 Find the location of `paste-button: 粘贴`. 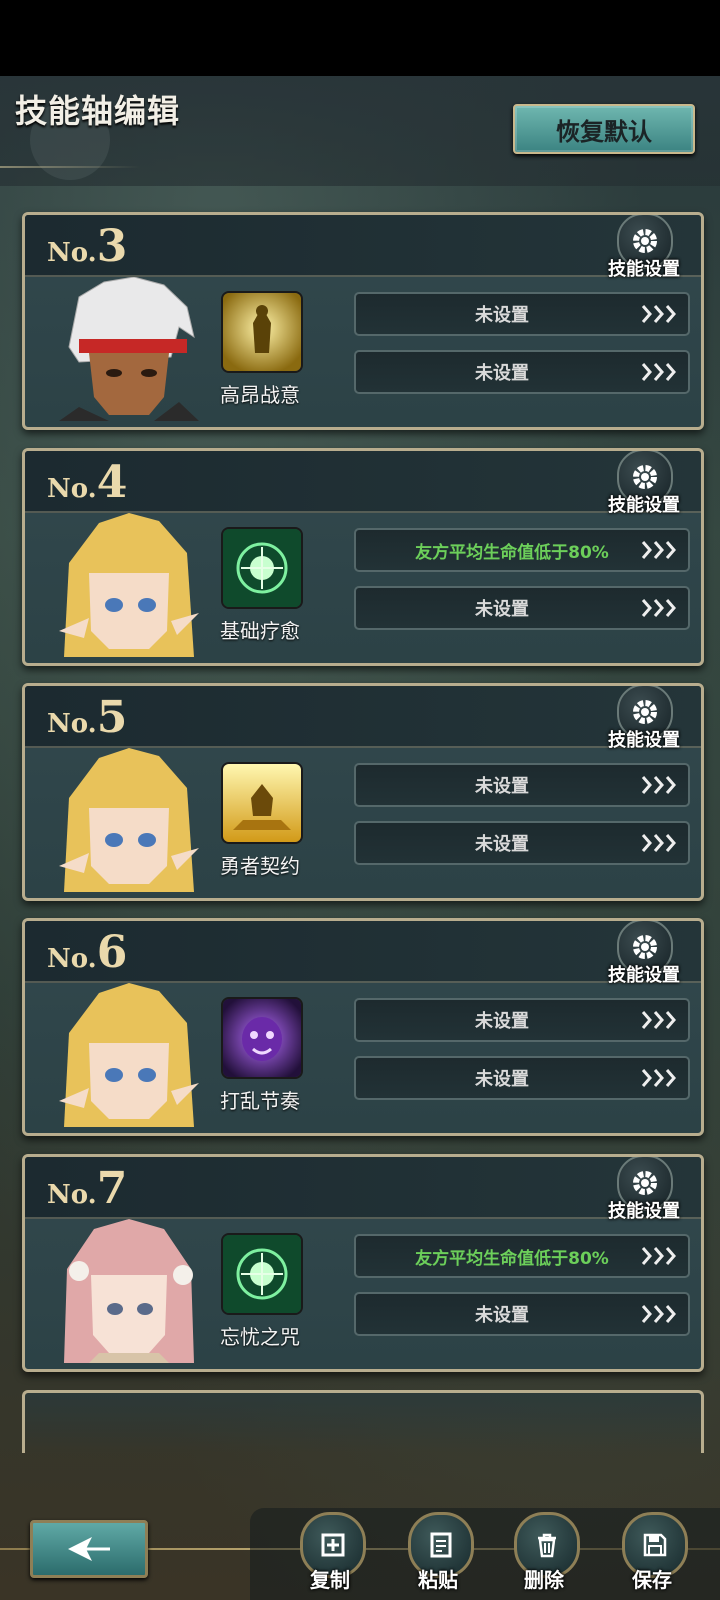

paste-button: 粘贴 is located at coordinates (438, 1556).